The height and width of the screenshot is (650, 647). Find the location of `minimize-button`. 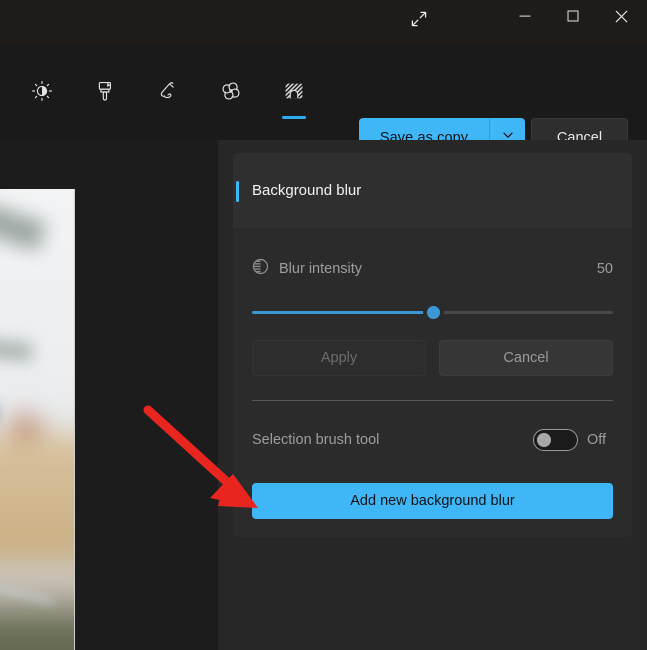

minimize-button is located at coordinates (525, 16).